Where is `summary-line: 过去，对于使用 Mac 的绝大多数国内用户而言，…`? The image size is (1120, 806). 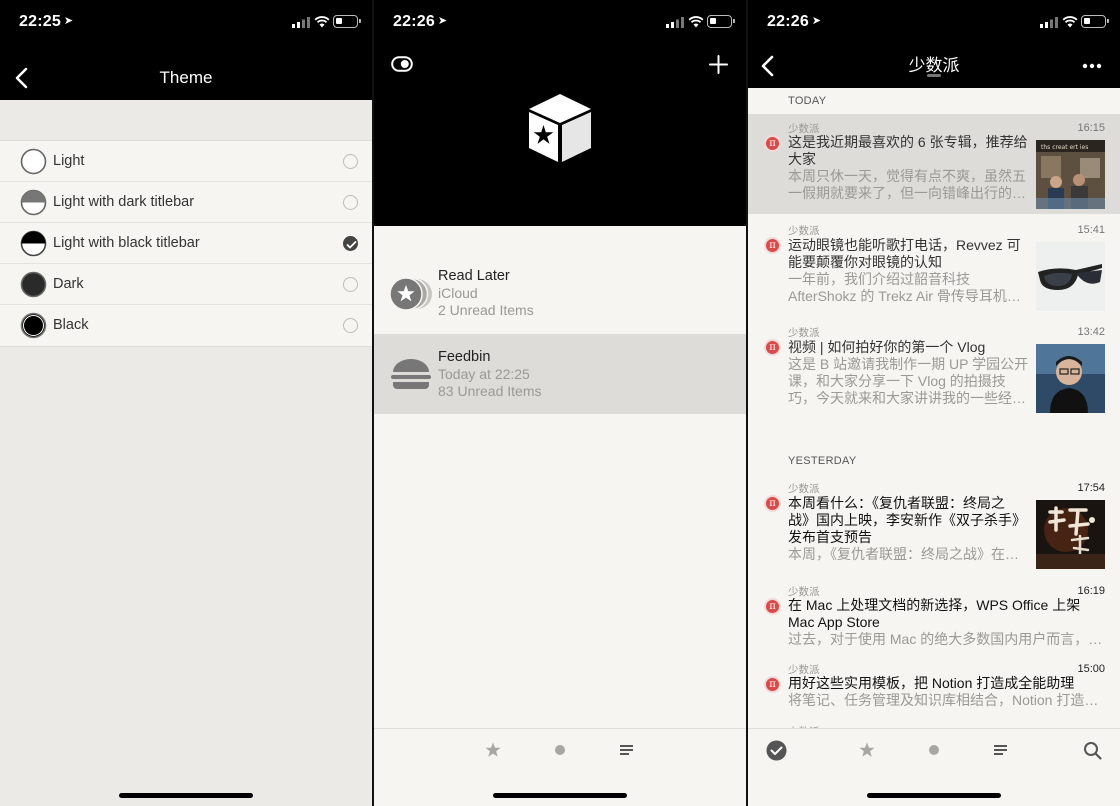
summary-line: 过去，对于使用 Mac 的绝大多数国内用户而言，… is located at coordinates (945, 639).